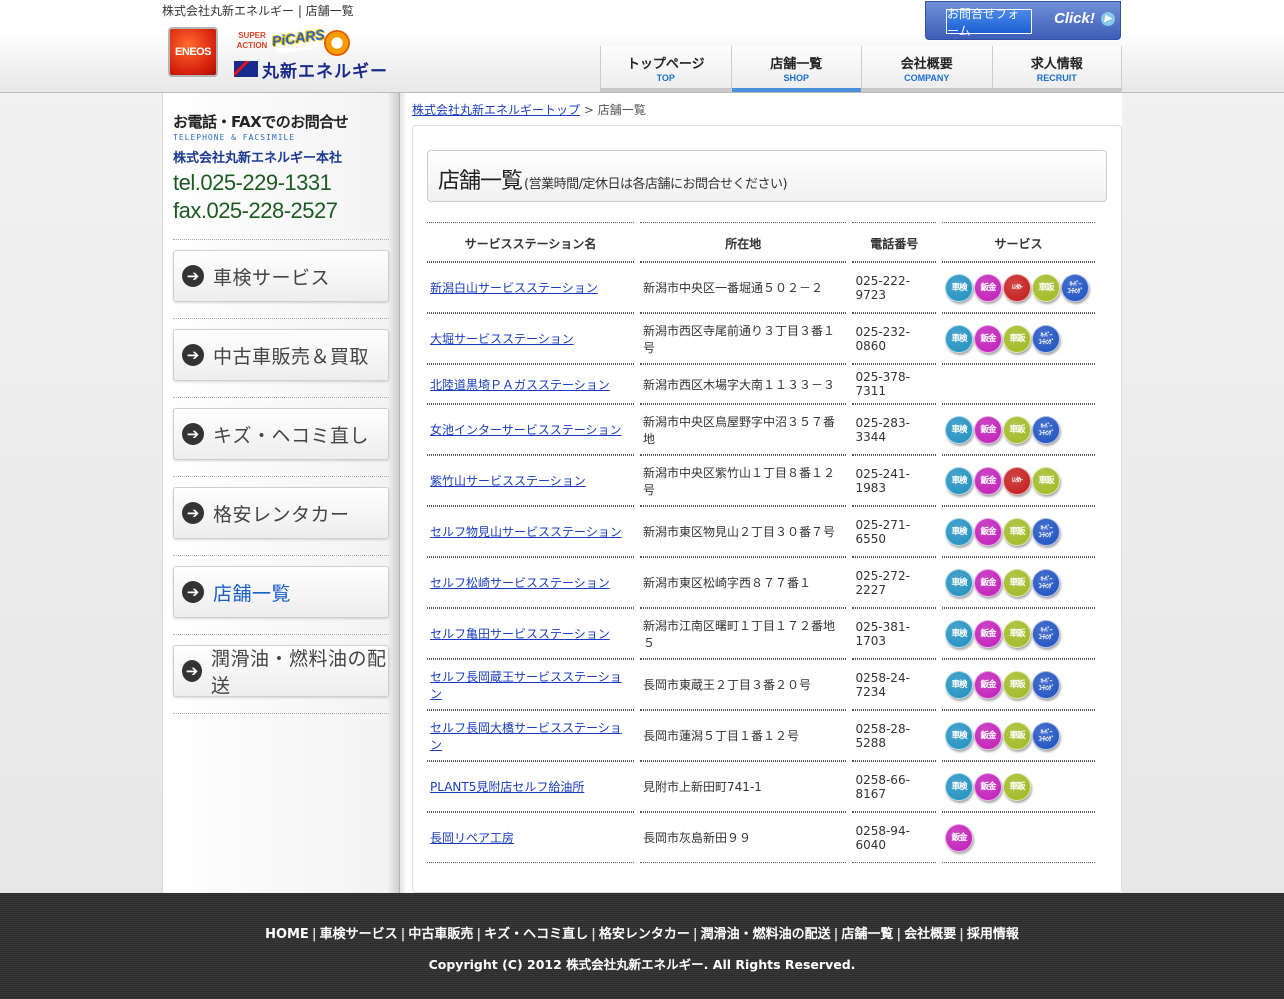 Image resolution: width=1284 pixels, height=999 pixels. What do you see at coordinates (894, 531) in the screenshot?
I see `shop-tel: 025-271-6550` at bounding box center [894, 531].